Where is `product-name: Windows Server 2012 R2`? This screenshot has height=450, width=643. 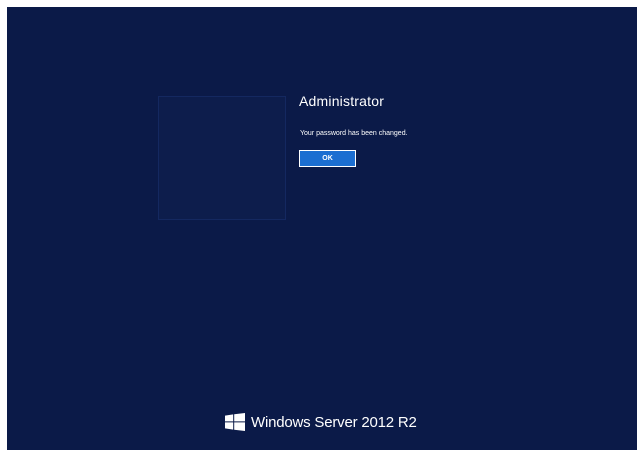 product-name: Windows Server 2012 R2 is located at coordinates (334, 422).